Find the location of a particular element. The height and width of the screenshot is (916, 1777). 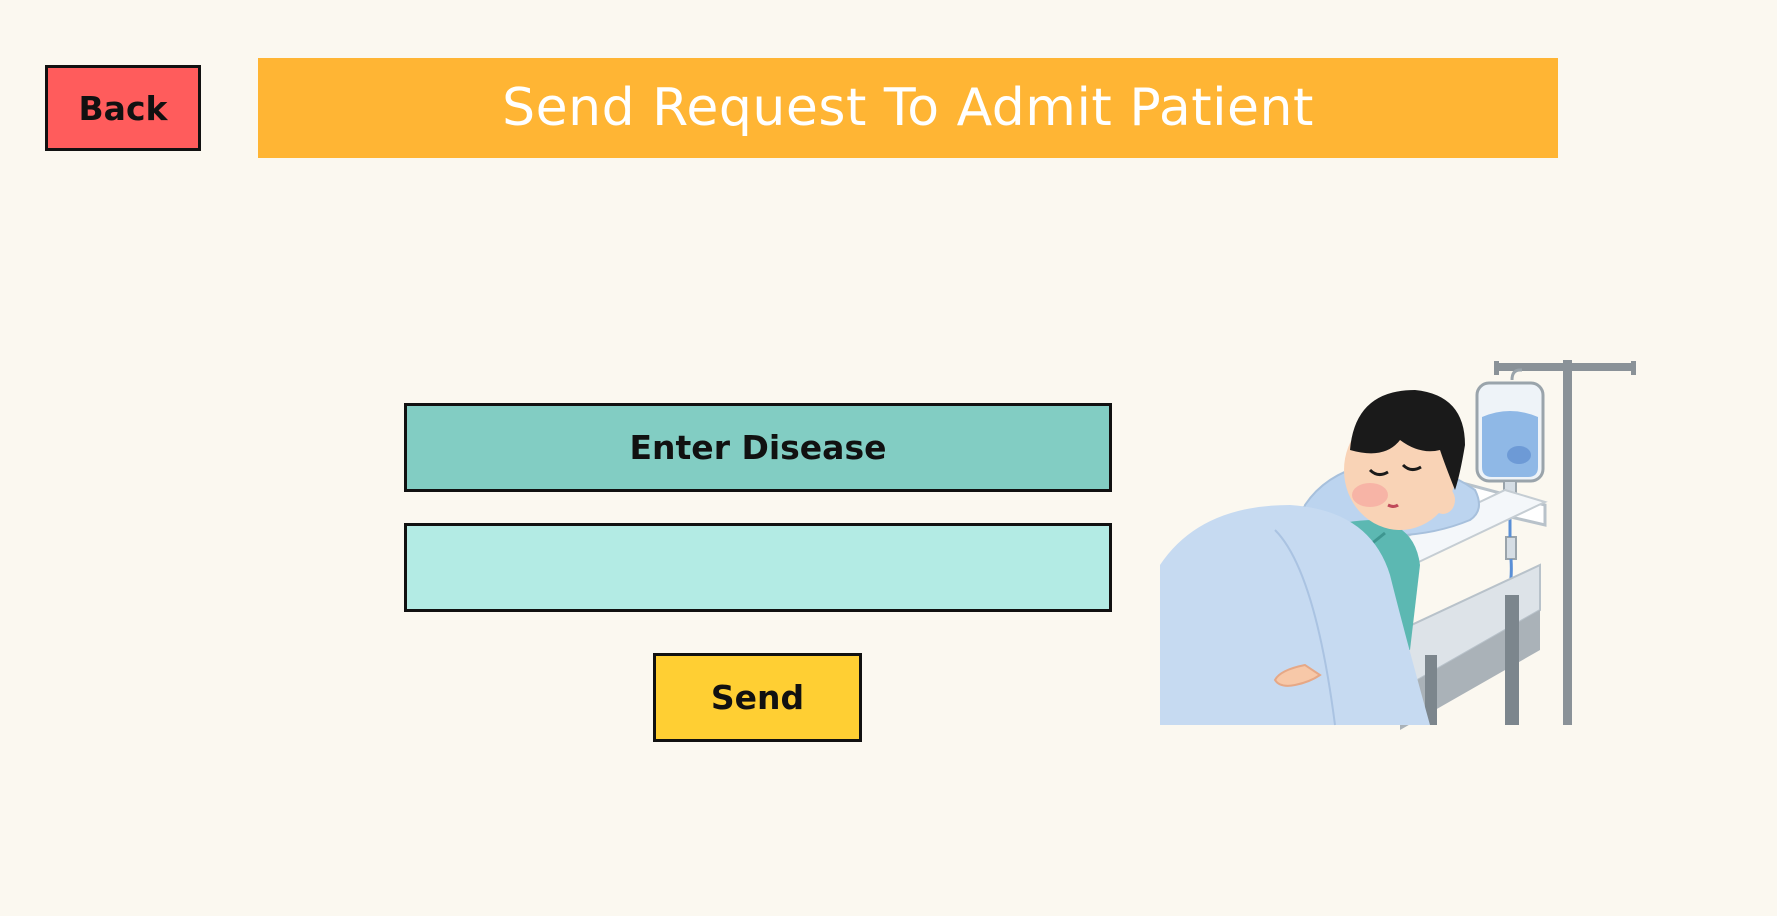

disease-label-text: Enter Disease is located at coordinates (758, 447).